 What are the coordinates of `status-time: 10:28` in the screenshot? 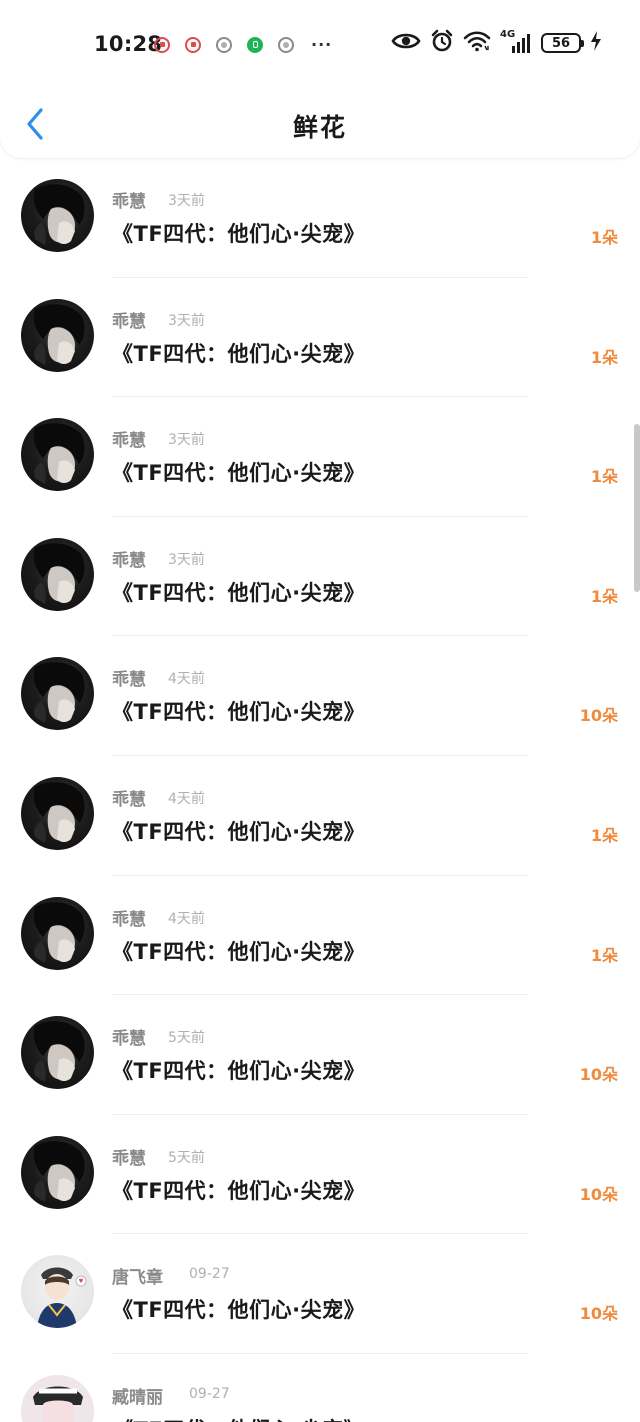 It's located at (128, 44).